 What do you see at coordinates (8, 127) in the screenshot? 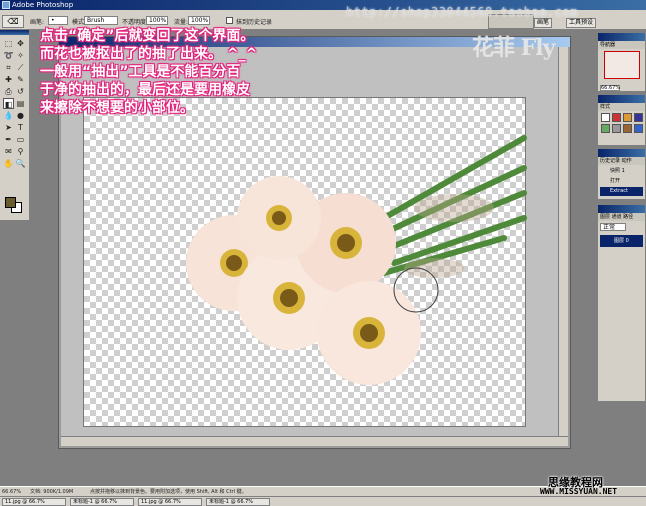
I see `path-selection-tool-icon: ➤` at bounding box center [8, 127].